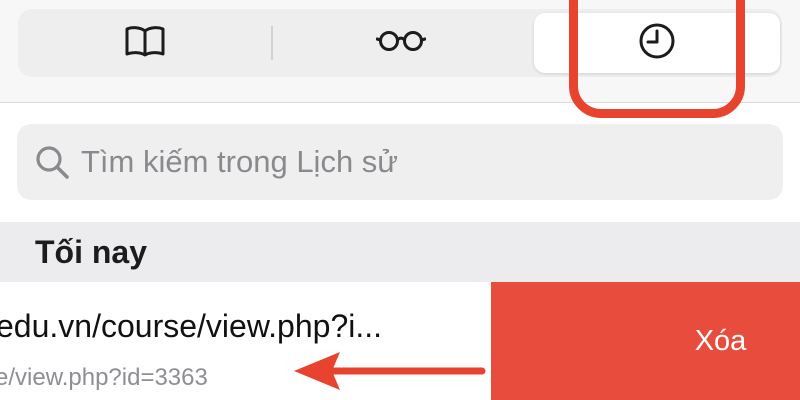 The height and width of the screenshot is (400, 800). I want to click on book-icon, so click(145, 43).